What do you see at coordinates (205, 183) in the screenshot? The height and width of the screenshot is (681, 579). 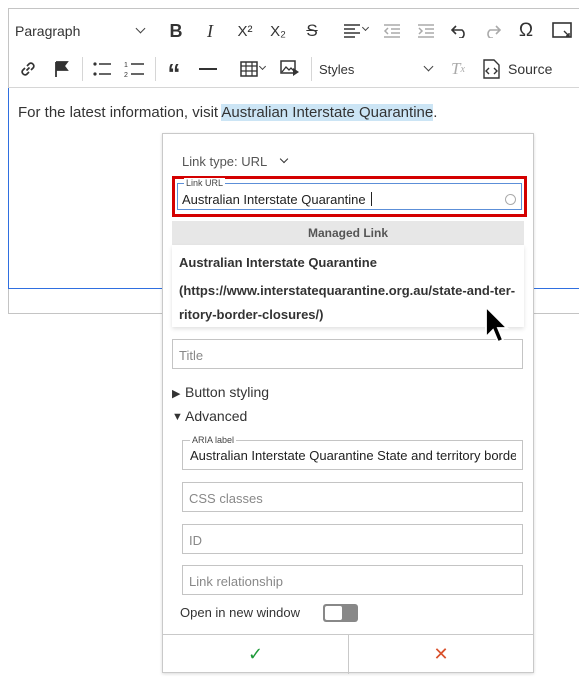 I see `link-url-label: Link URL` at bounding box center [205, 183].